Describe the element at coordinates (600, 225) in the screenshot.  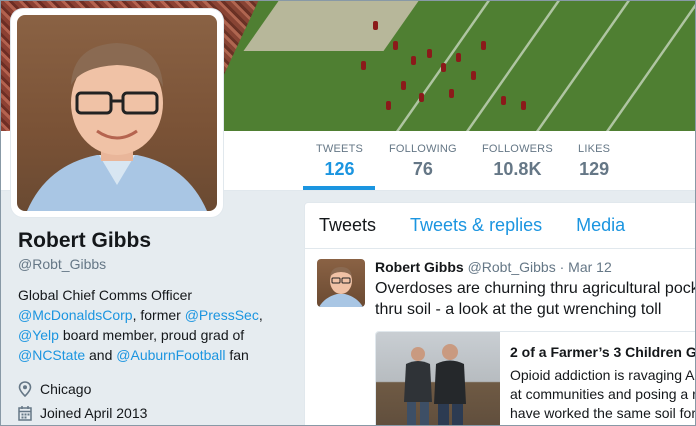
I see `tab-media: Media` at that location.